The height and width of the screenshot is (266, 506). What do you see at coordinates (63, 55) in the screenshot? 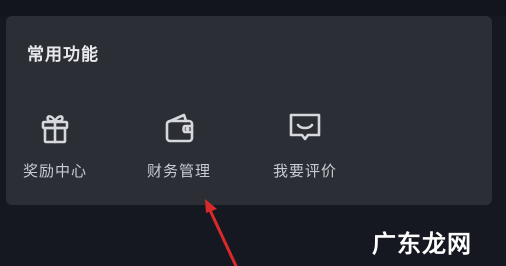
I see `section-title: 常用功能` at bounding box center [63, 55].